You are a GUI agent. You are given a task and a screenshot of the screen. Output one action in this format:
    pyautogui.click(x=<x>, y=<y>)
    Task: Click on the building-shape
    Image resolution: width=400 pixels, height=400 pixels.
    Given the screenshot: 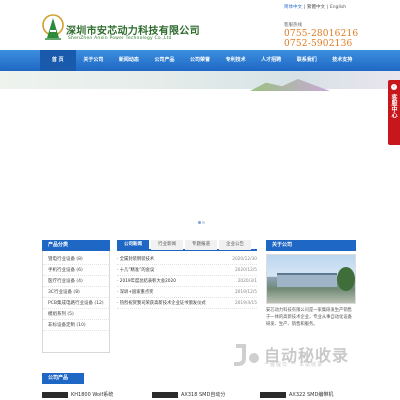 What is the action you would take?
    pyautogui.click(x=307, y=280)
    